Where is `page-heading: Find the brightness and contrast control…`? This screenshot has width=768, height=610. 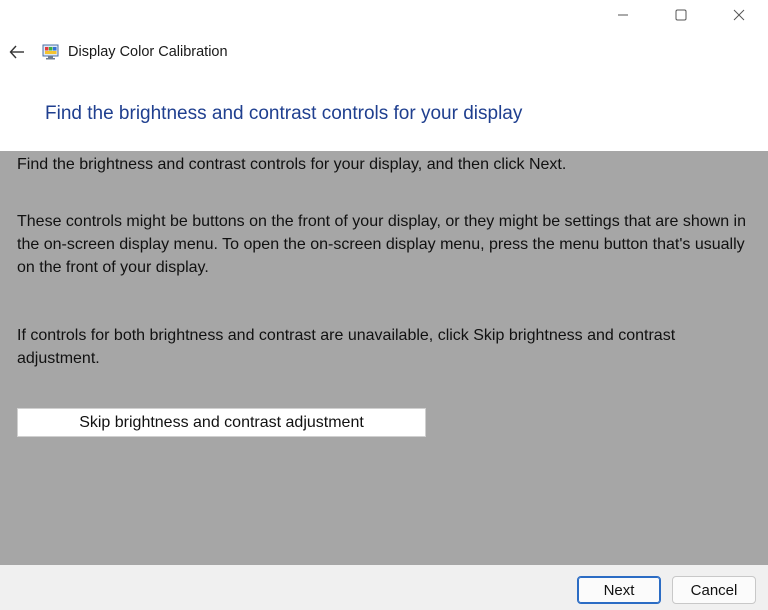 page-heading: Find the brightness and contrast control… is located at coordinates (284, 113).